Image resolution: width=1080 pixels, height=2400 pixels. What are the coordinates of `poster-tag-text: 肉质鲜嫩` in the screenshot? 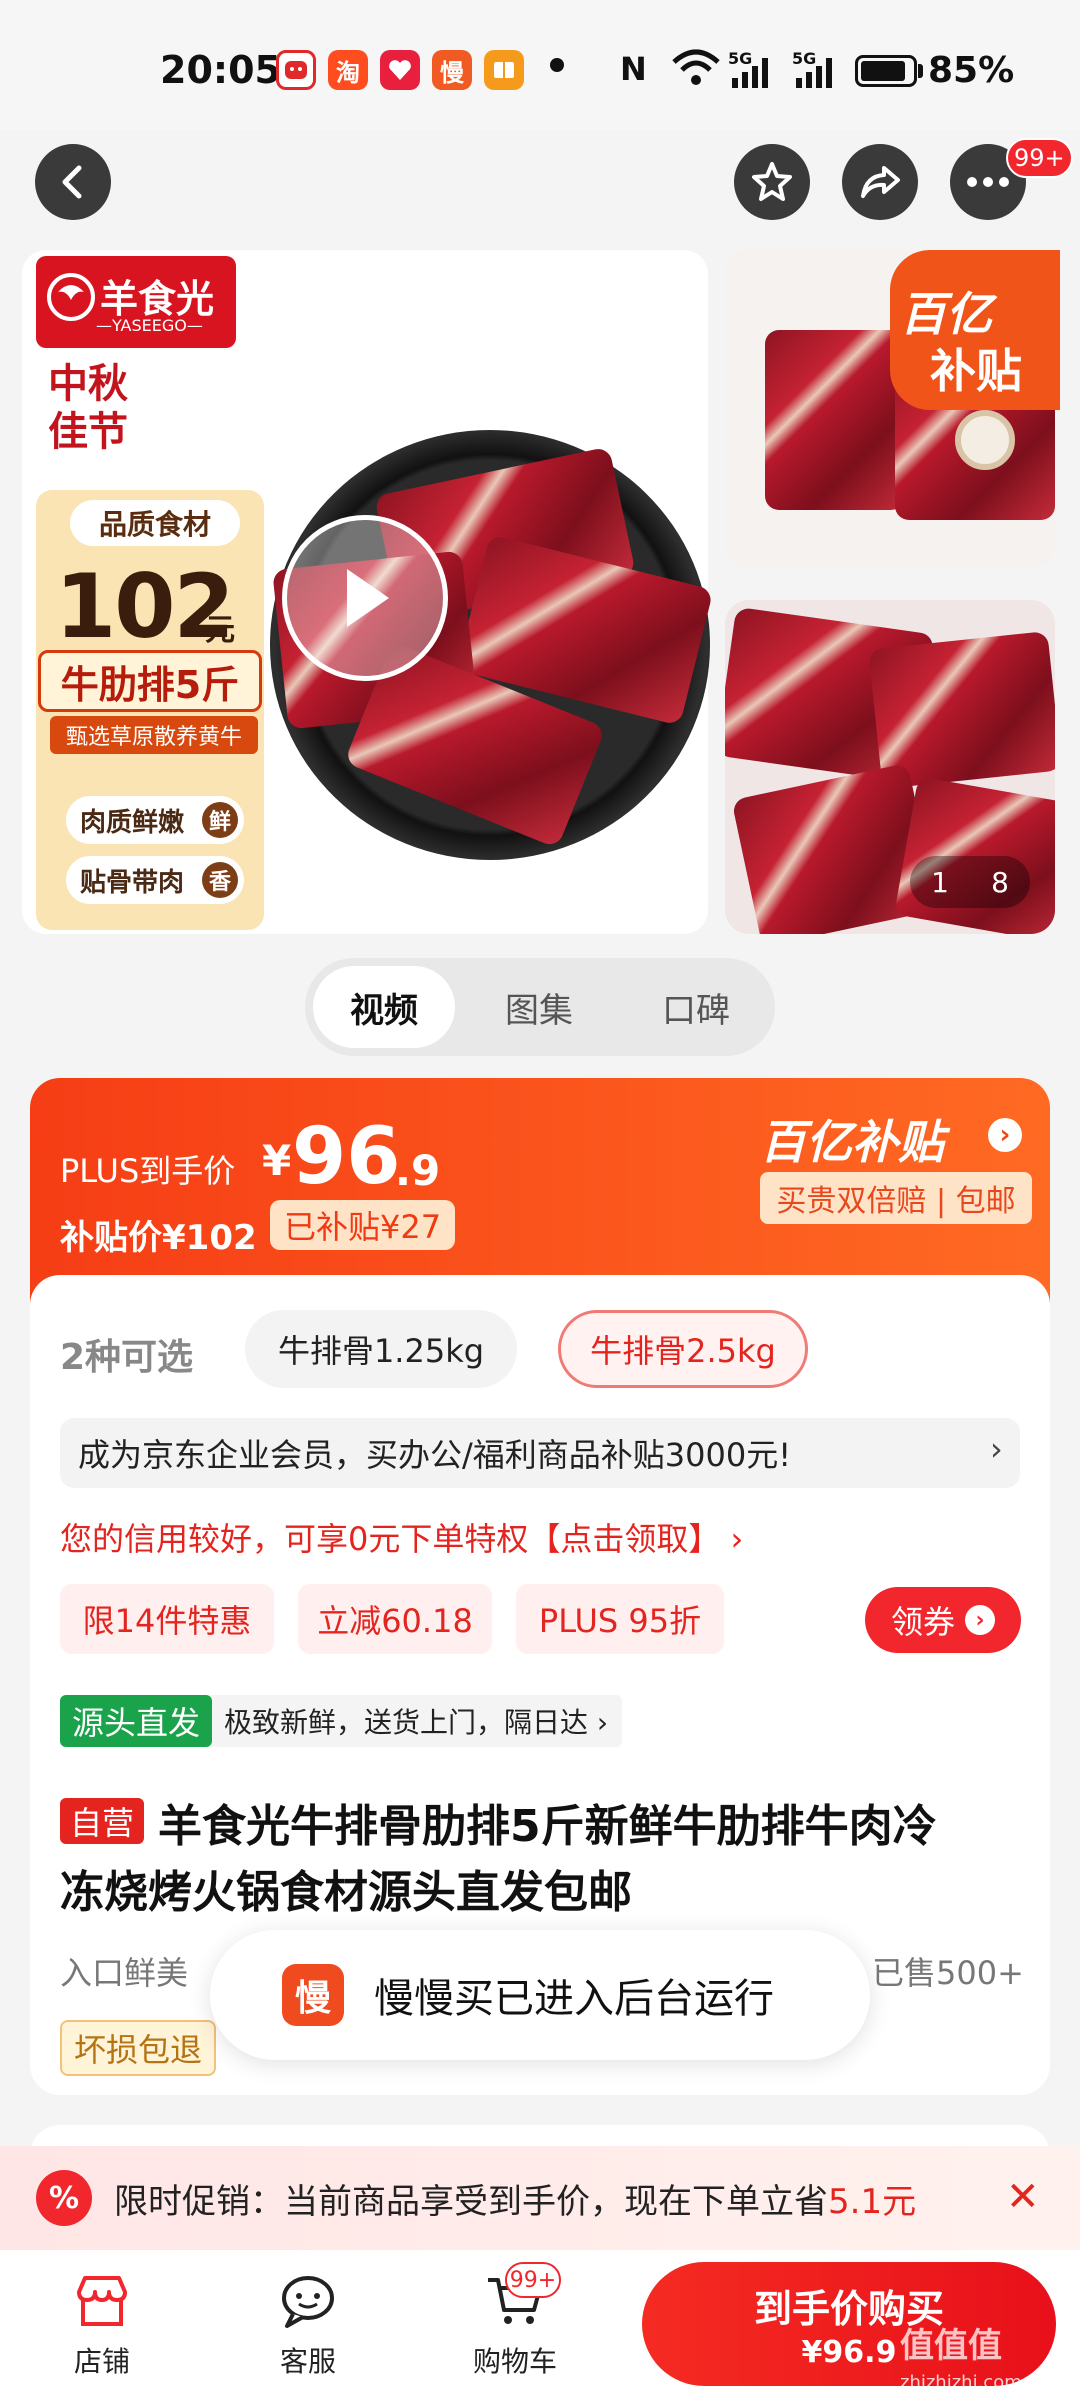 It's located at (132, 822).